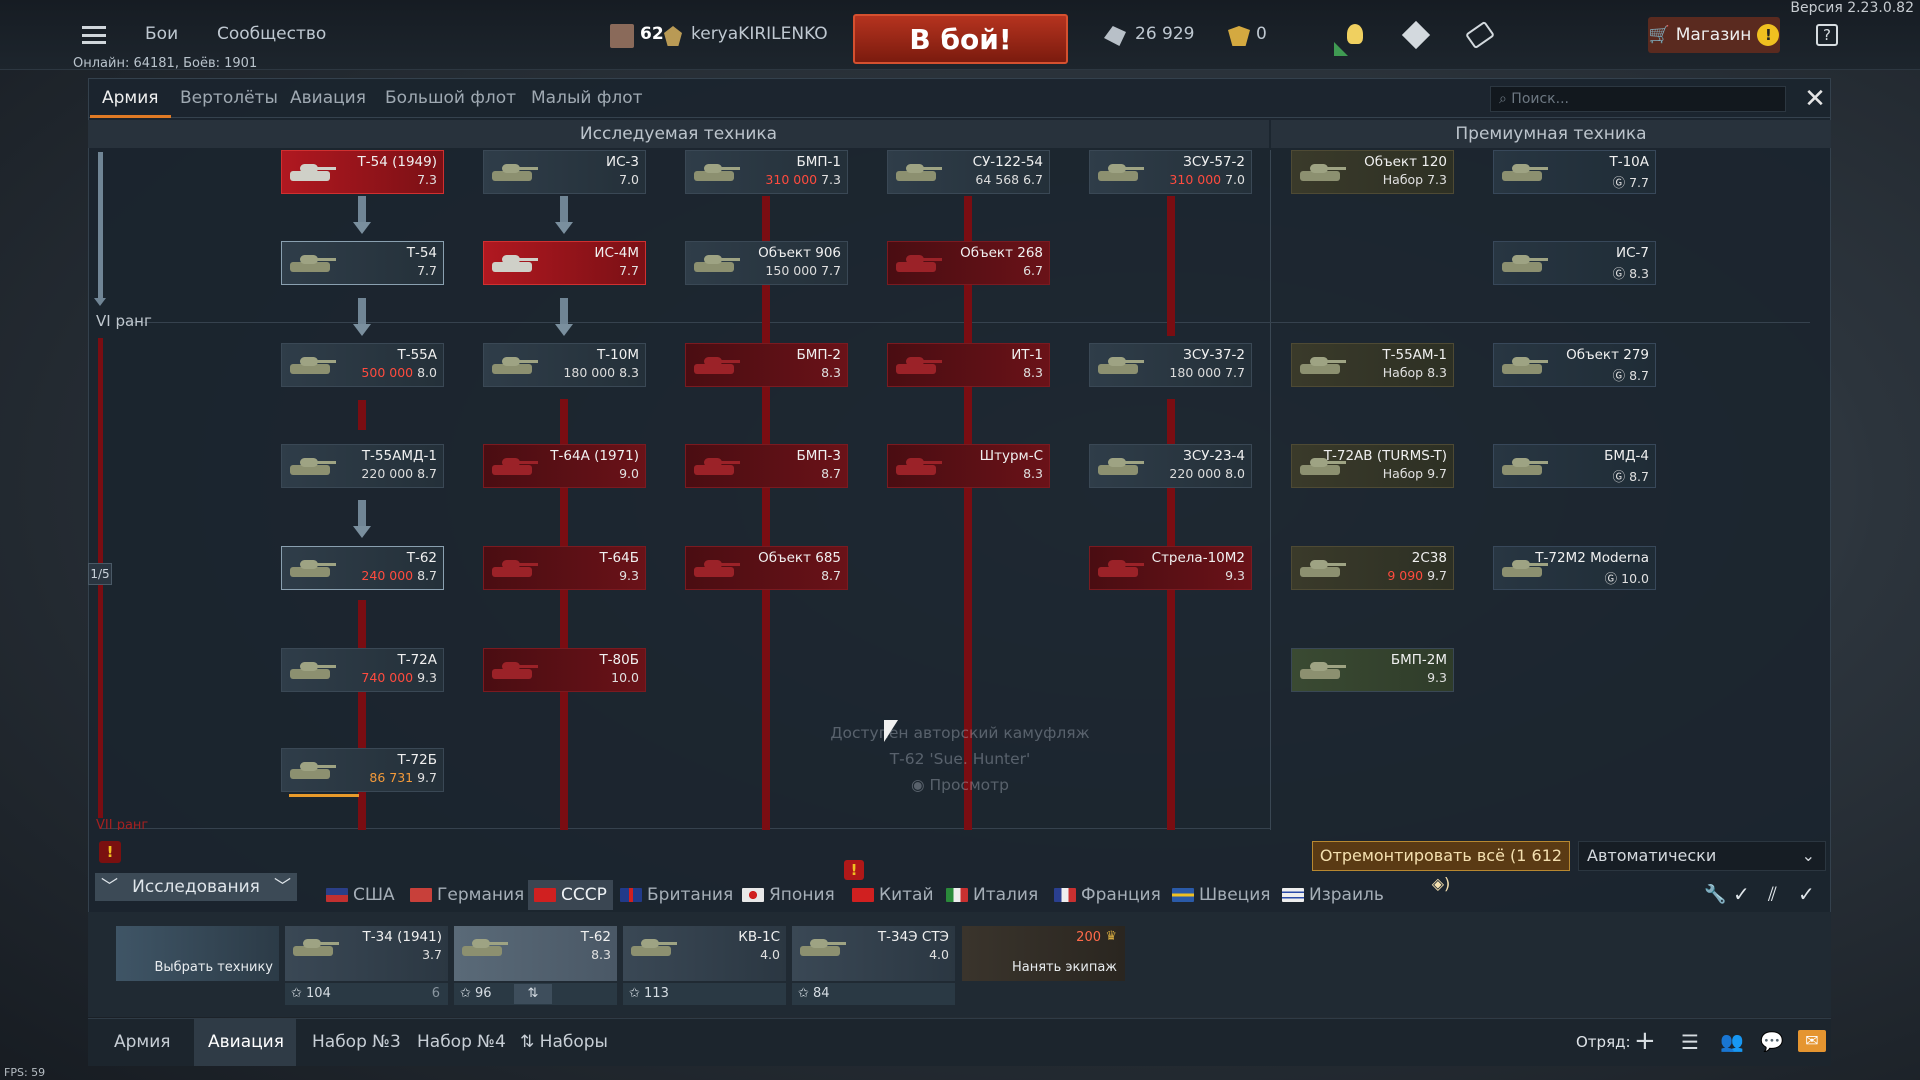  What do you see at coordinates (968, 172) in the screenshot?
I see `vehicle-card-su122-54: СУ-122-54 64 568 6.7` at bounding box center [968, 172].